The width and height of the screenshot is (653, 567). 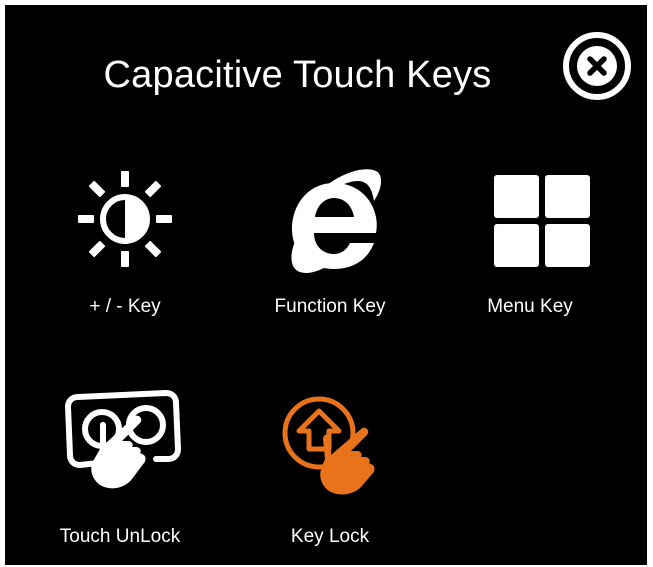 What do you see at coordinates (297, 75) in the screenshot?
I see `panel-title: Capacitive Touch Keys` at bounding box center [297, 75].